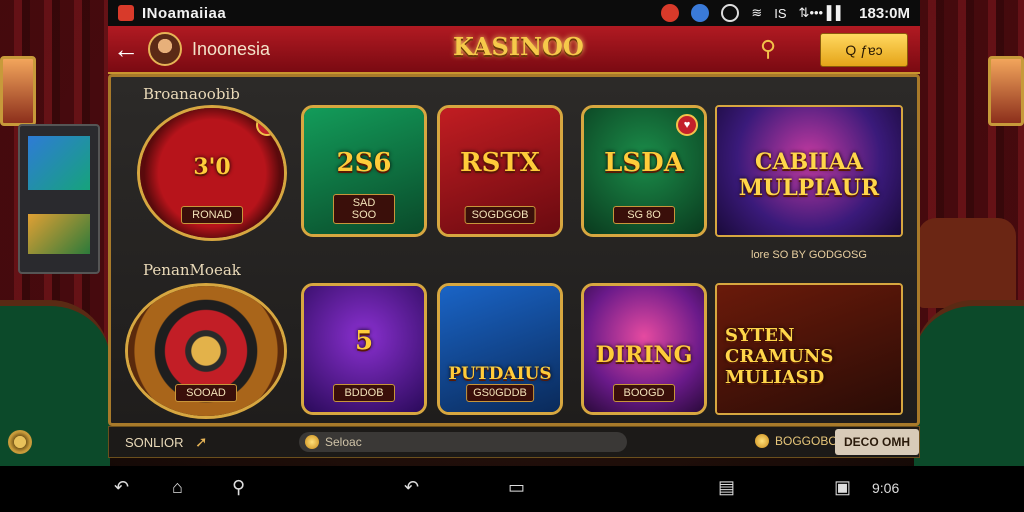  Describe the element at coordinates (206, 351) in the screenshot. I see `game-tile-roulette: SOOAD` at that location.